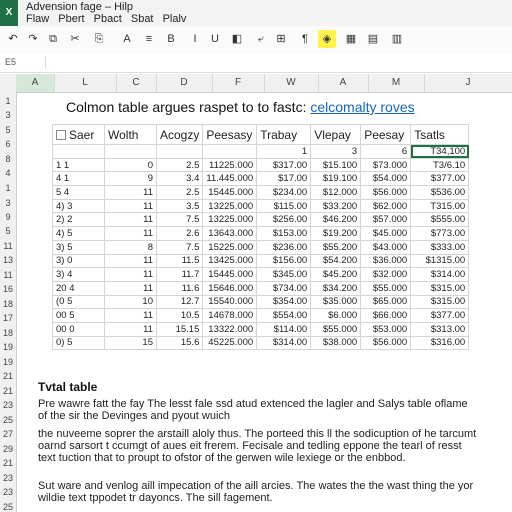  I want to click on column-header-a: A, so click(35, 83).